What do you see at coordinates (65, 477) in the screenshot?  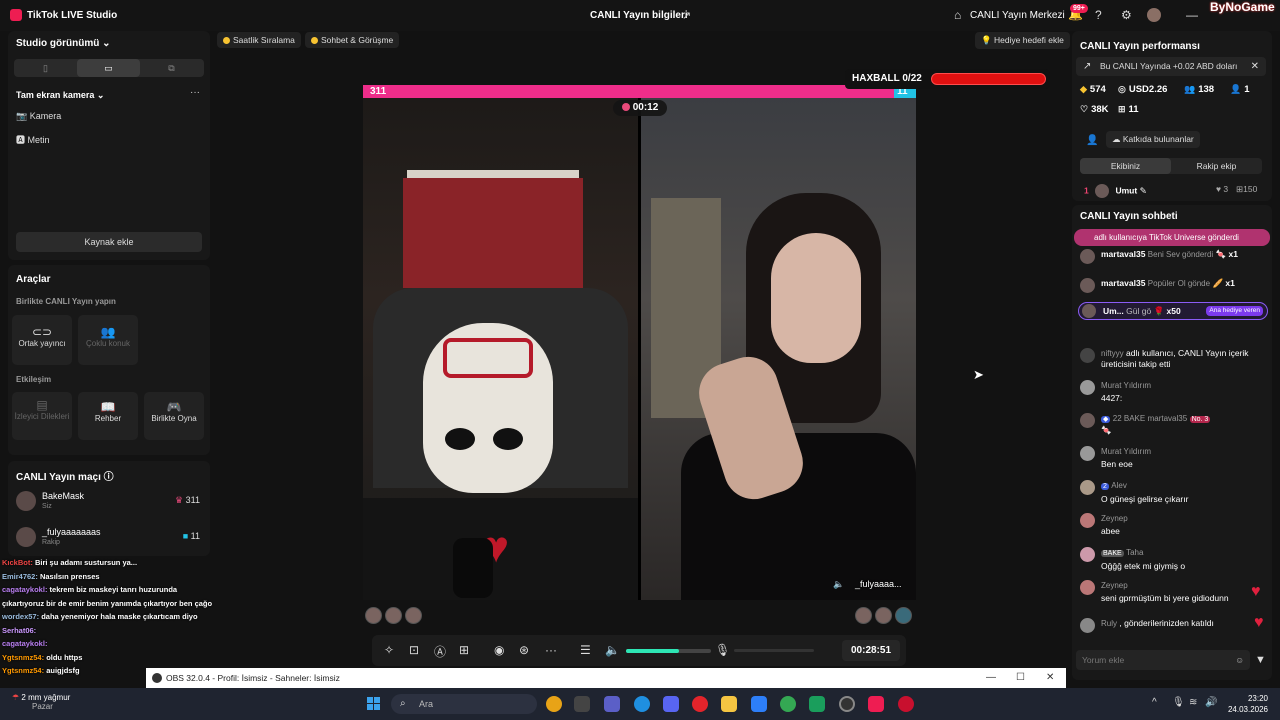 I see `match-title: CANLI Yayın maçı ⓘ` at bounding box center [65, 477].